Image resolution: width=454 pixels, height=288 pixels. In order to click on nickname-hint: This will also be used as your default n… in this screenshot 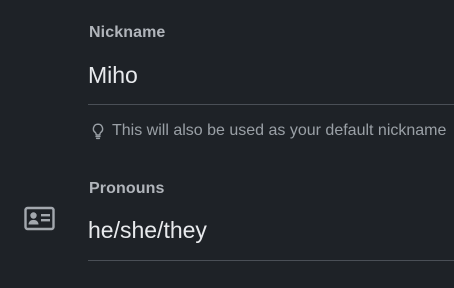, I will do `click(268, 131)`.